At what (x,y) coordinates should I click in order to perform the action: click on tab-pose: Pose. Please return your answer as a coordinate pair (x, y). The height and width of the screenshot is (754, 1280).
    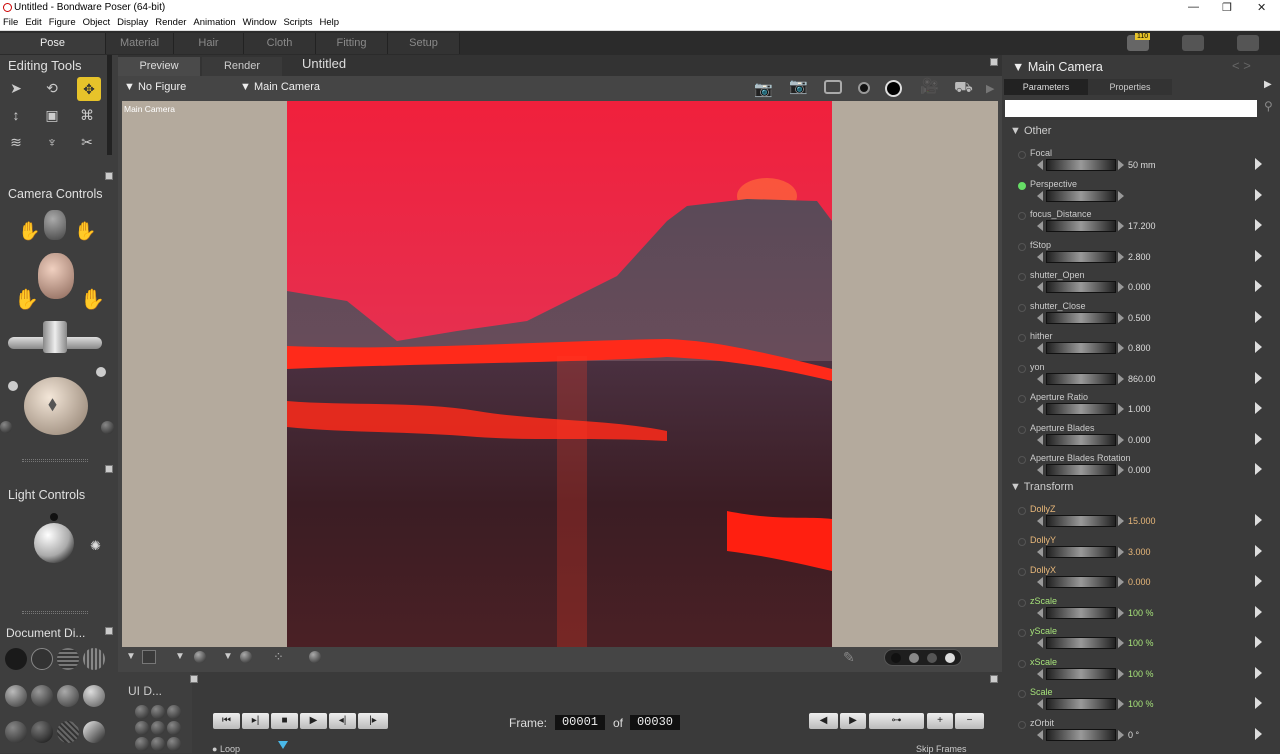
    Looking at the image, I should click on (53, 43).